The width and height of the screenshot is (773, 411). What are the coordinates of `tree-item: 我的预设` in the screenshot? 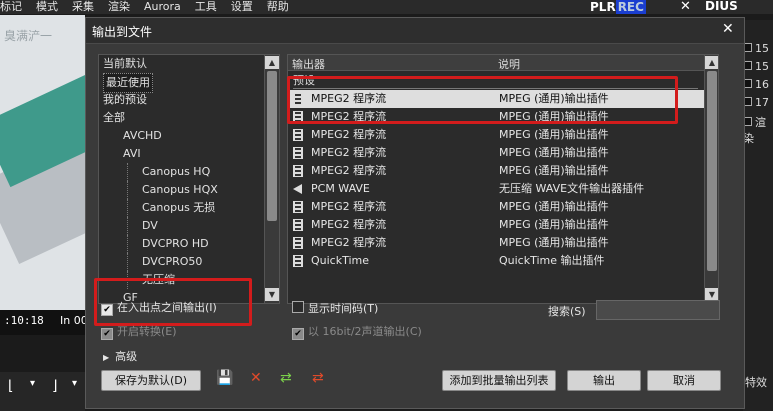 It's located at (181, 100).